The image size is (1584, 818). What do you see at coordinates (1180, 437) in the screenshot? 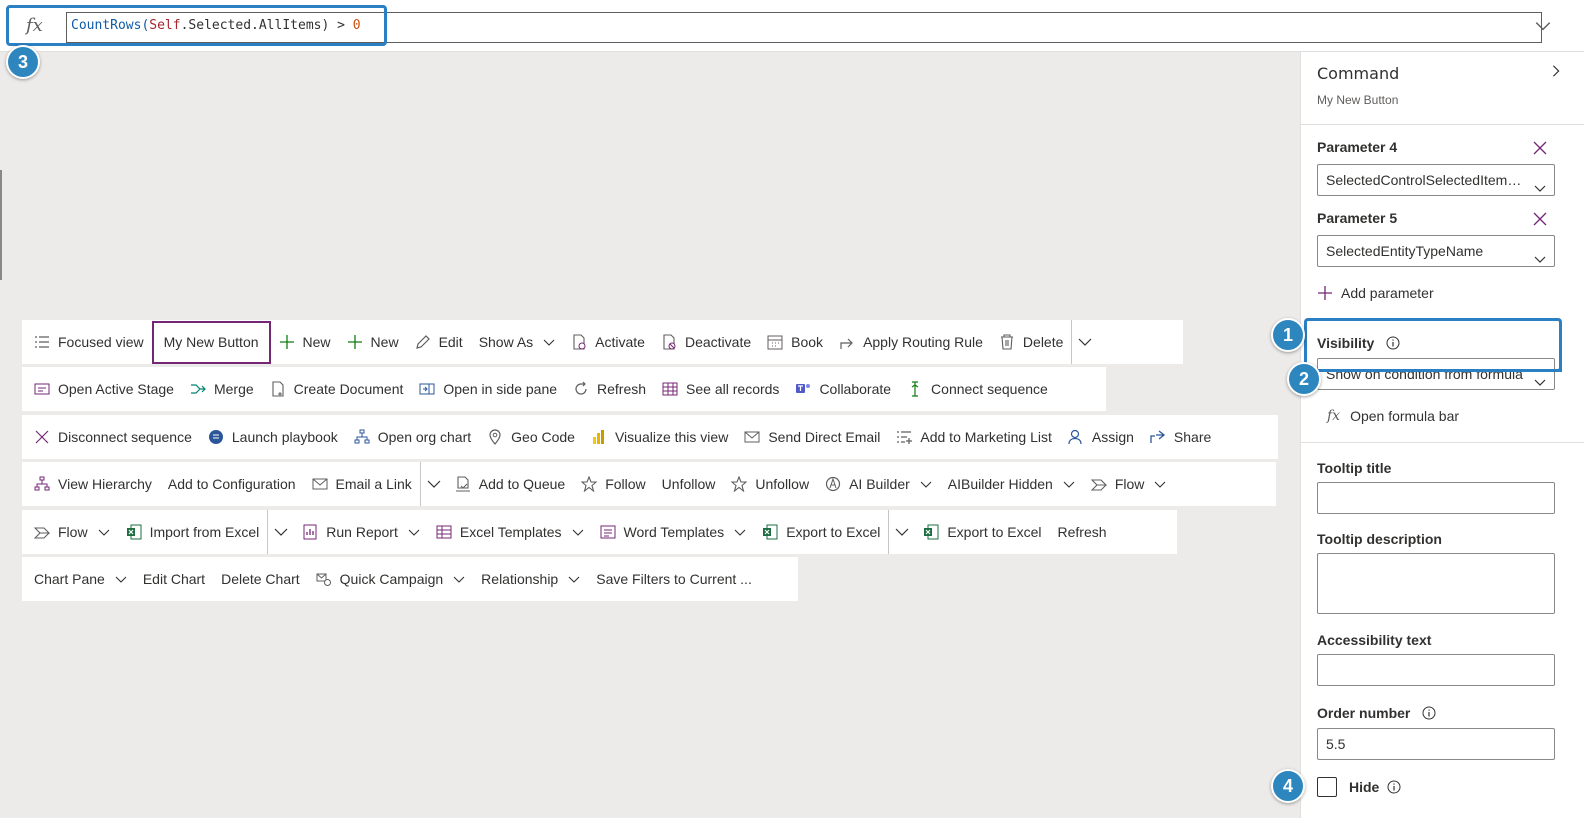
I see `command-share-button: Share` at bounding box center [1180, 437].